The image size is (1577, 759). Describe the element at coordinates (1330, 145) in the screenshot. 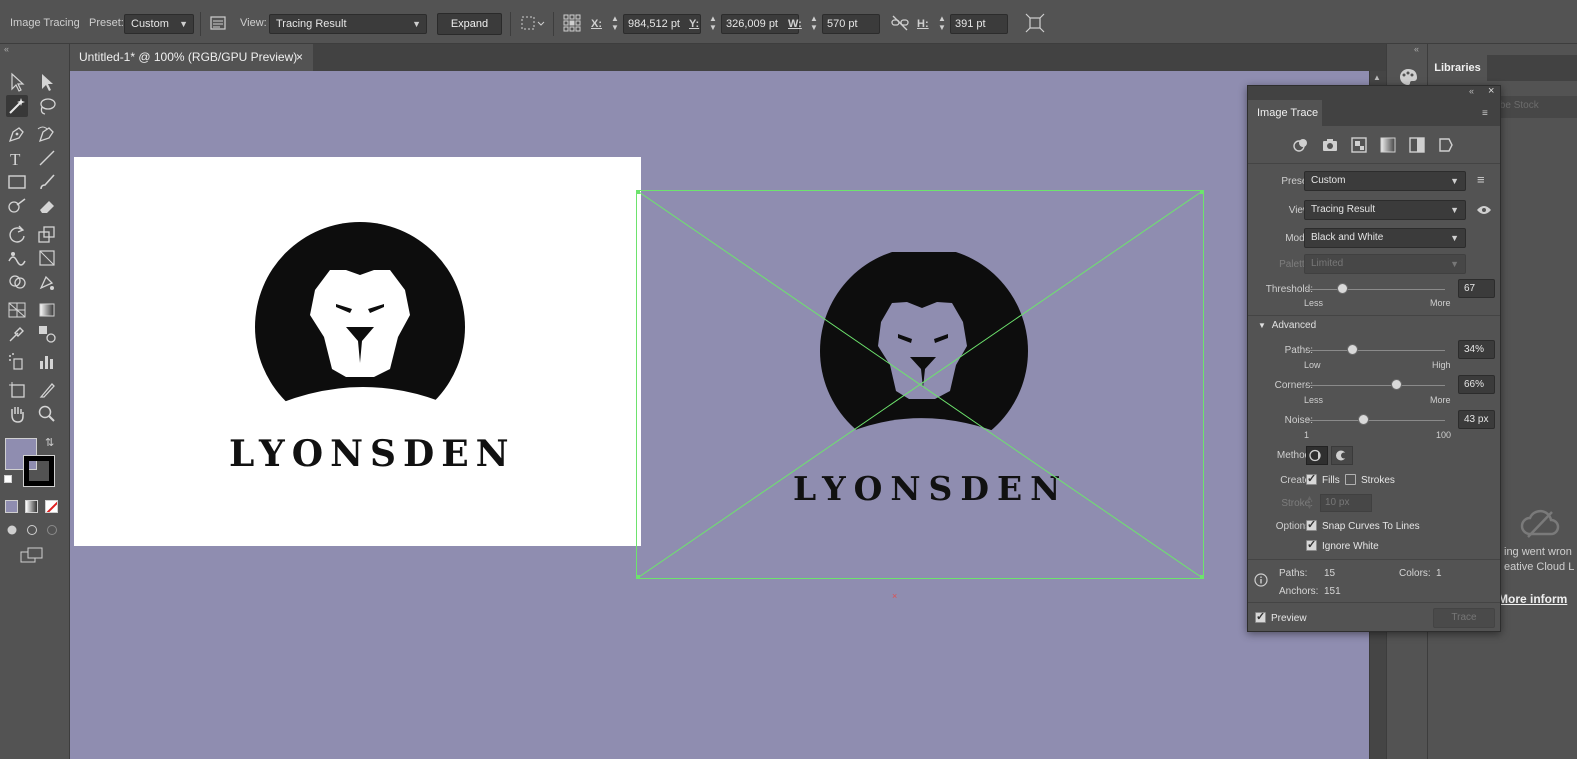

I see `high-color-preset-icon` at that location.